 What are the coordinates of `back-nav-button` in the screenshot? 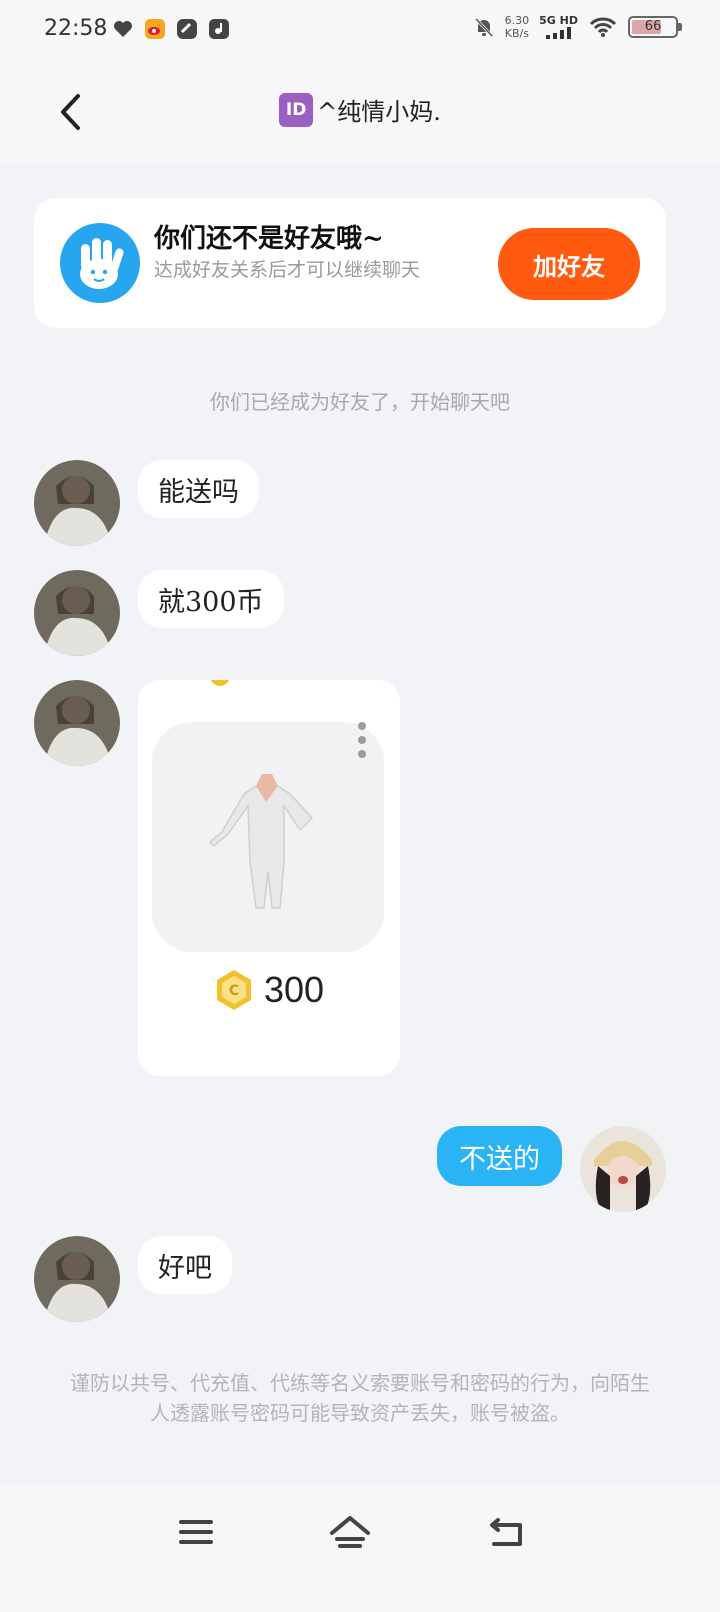 It's located at (506, 1532).